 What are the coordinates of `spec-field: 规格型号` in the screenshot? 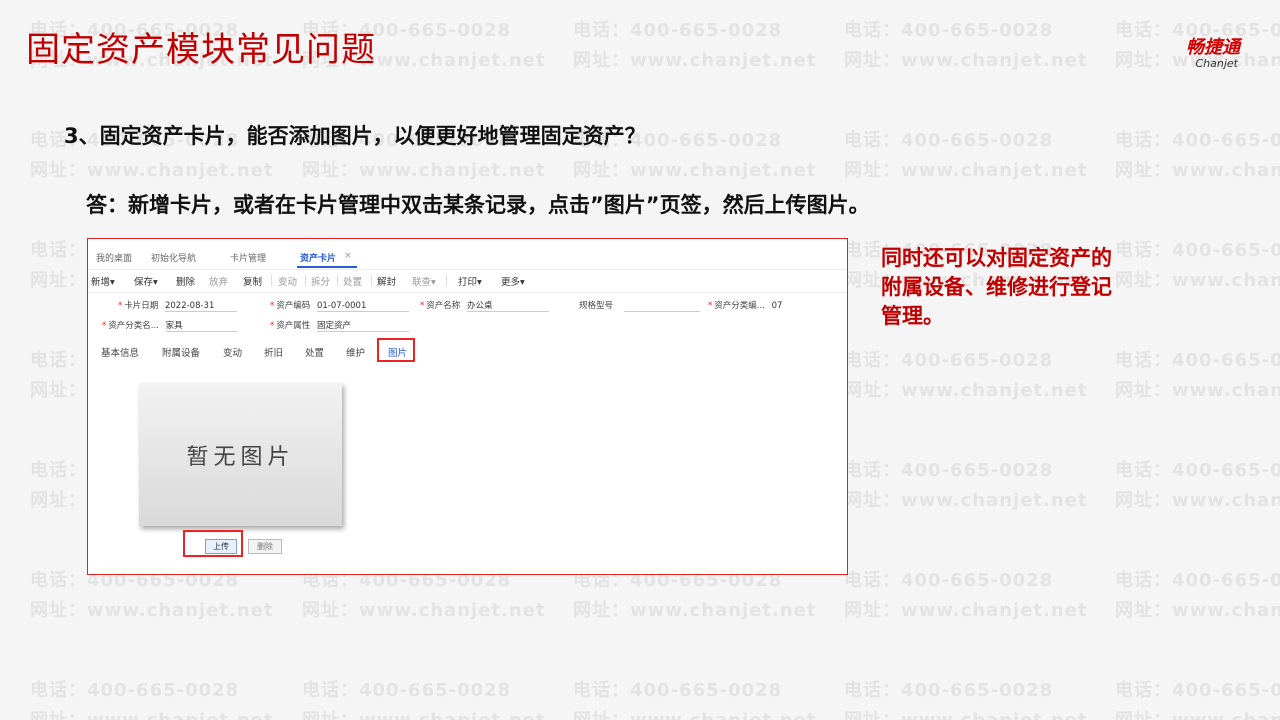 It's located at (639, 305).